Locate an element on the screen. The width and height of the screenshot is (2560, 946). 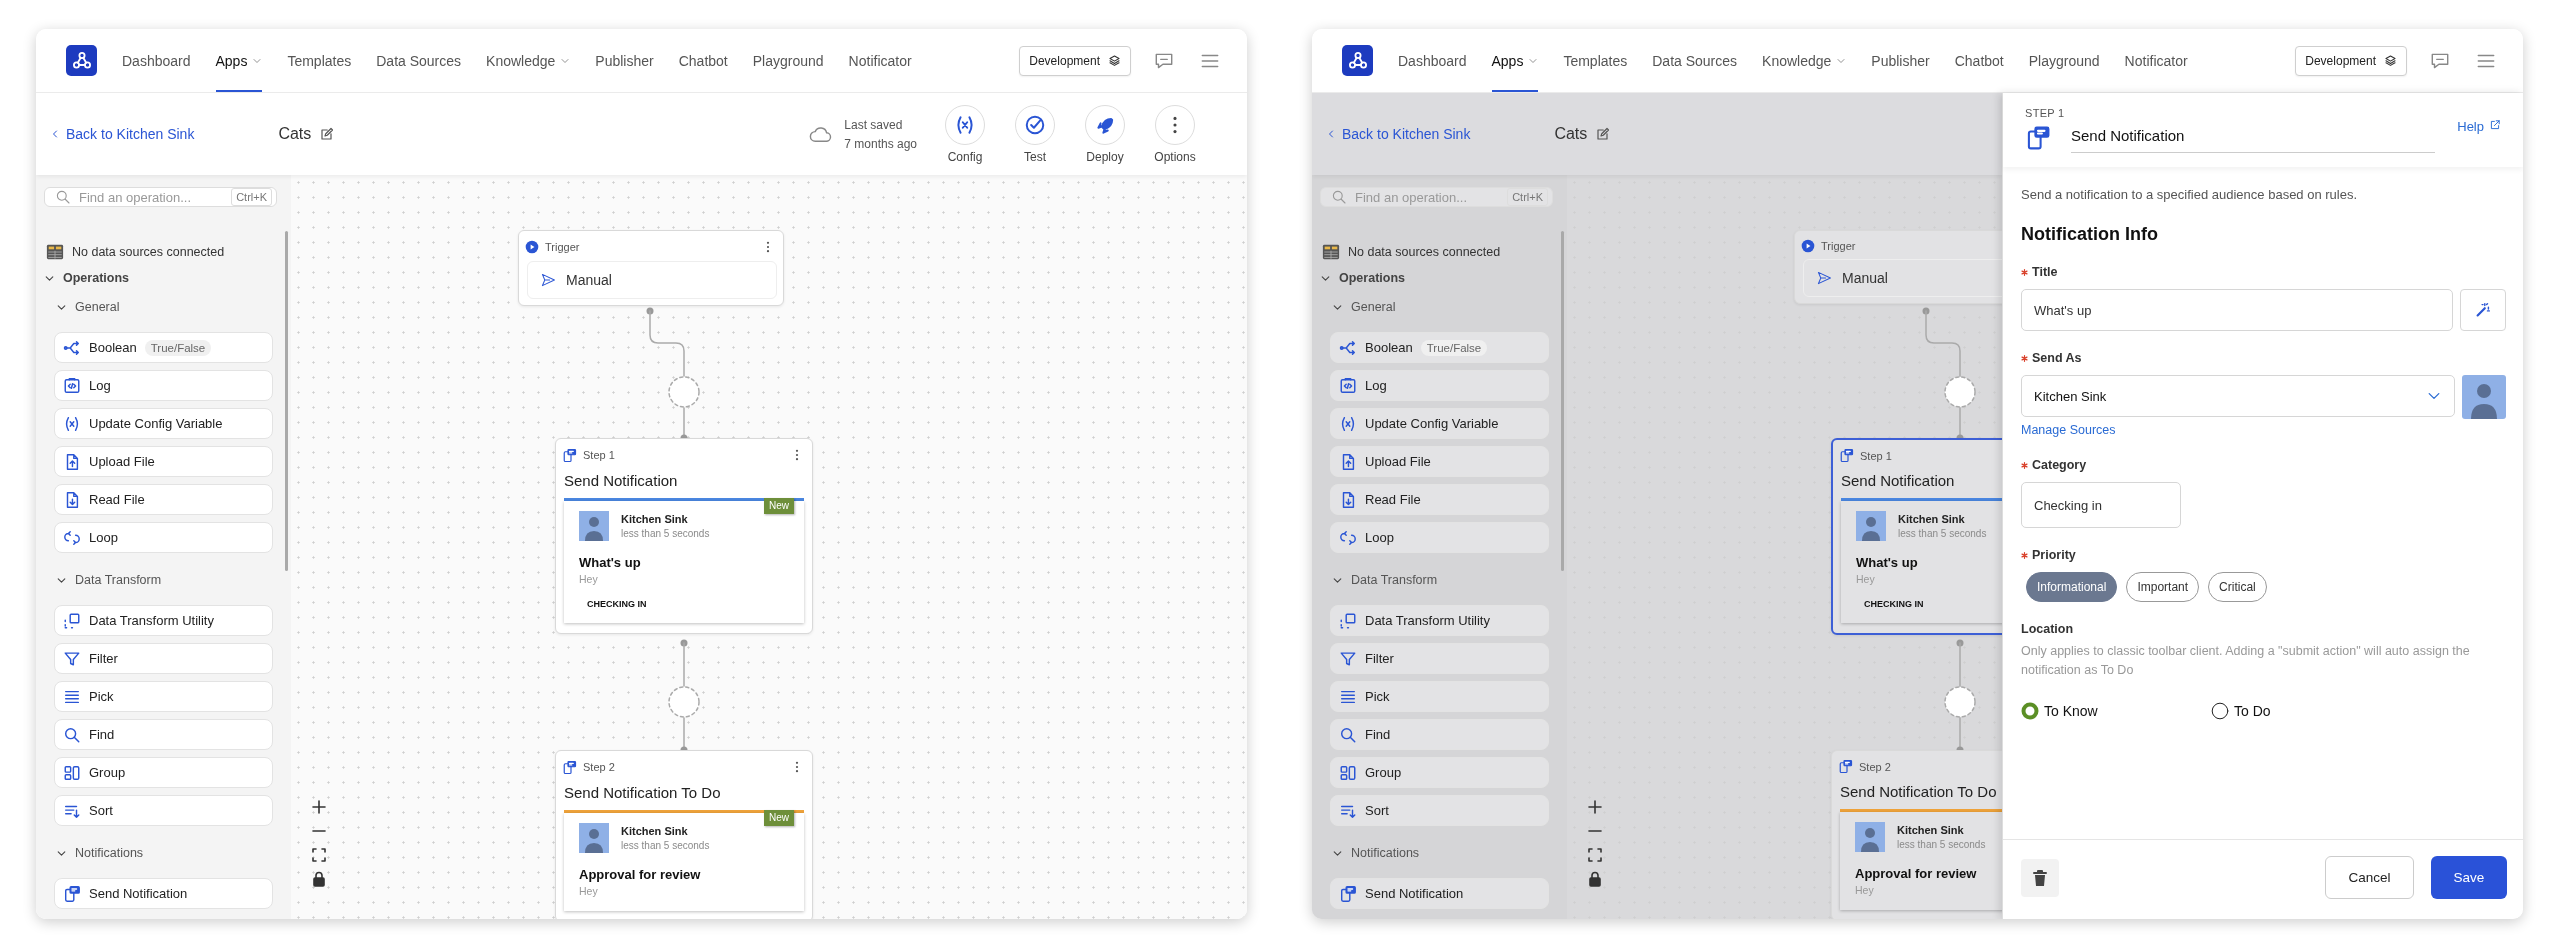
app-name: Cats is located at coordinates (295, 134).